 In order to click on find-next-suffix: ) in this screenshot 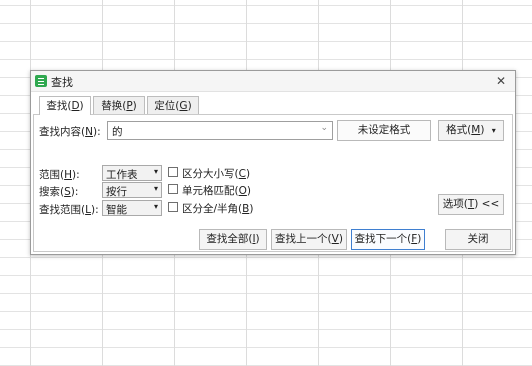, I will do `click(419, 239)`.